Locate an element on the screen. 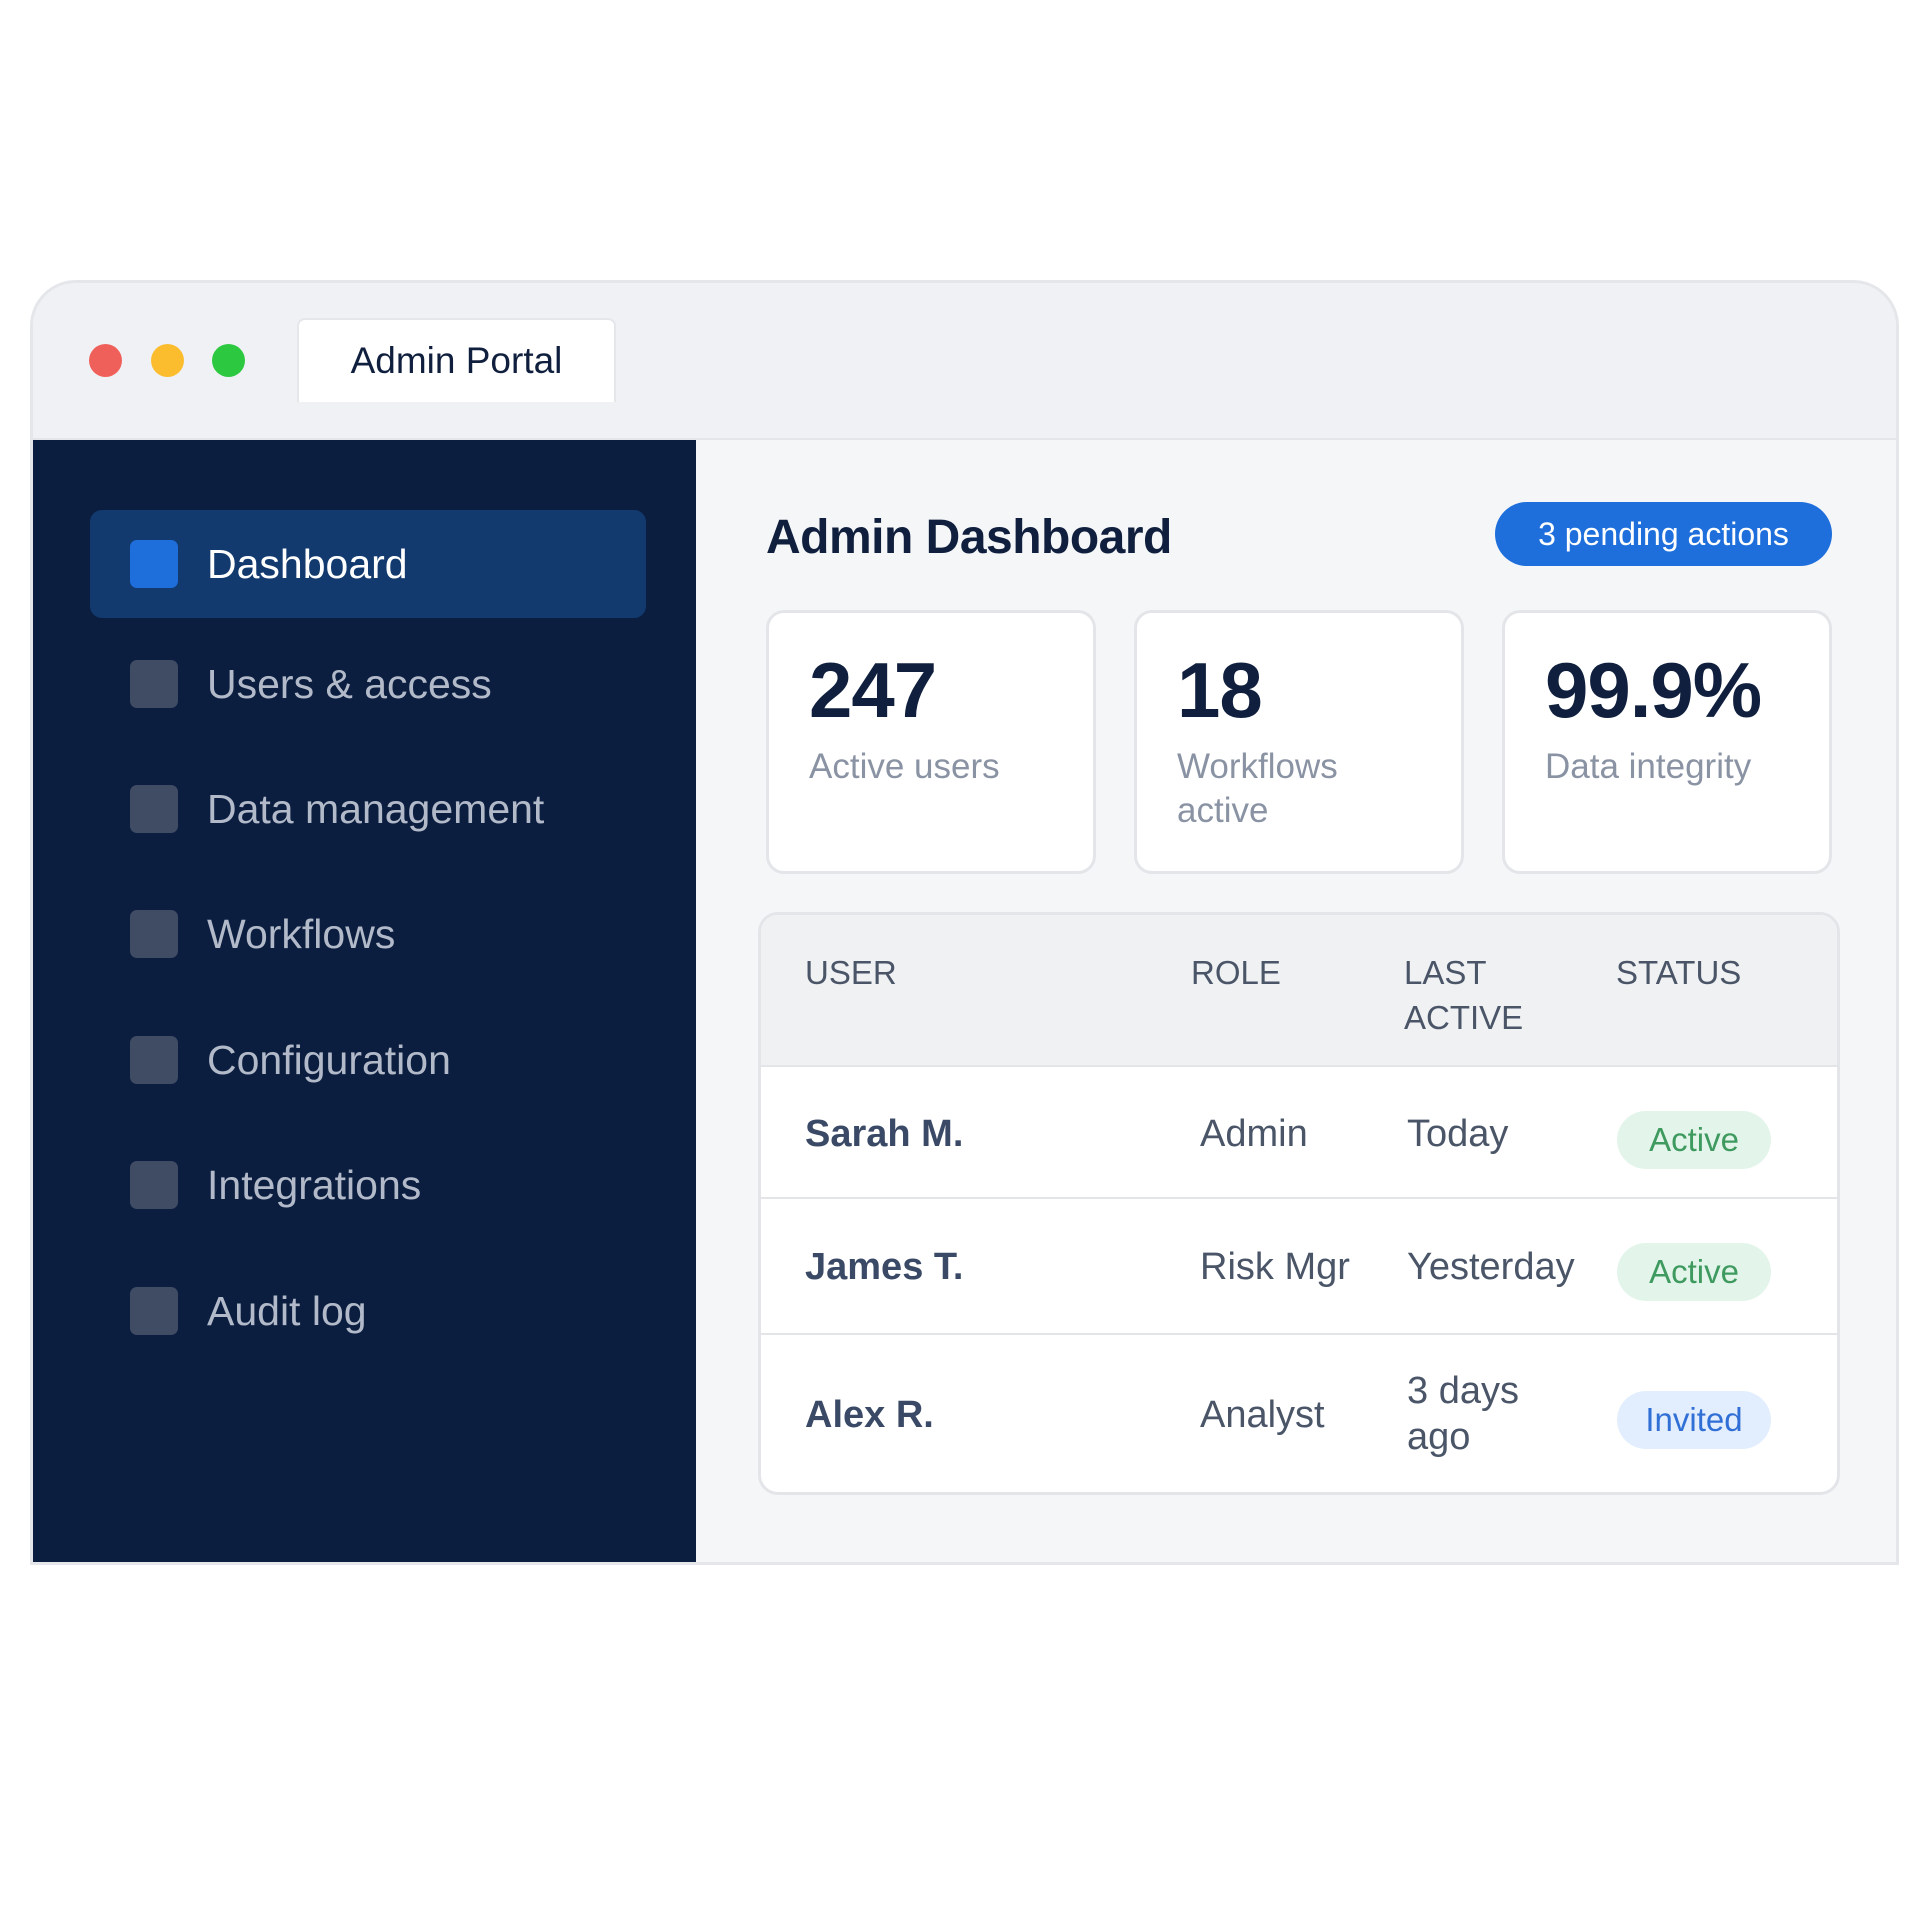  title-bar: Admin Portal is located at coordinates (964, 360).